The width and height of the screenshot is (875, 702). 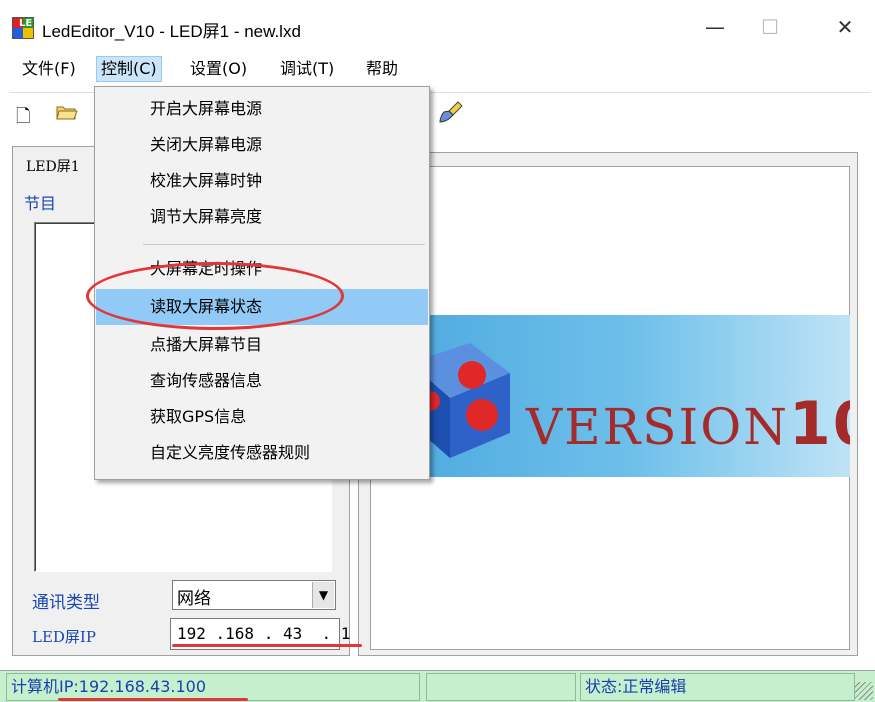 I want to click on version-text-prefix: VERSION, so click(x=657, y=427).